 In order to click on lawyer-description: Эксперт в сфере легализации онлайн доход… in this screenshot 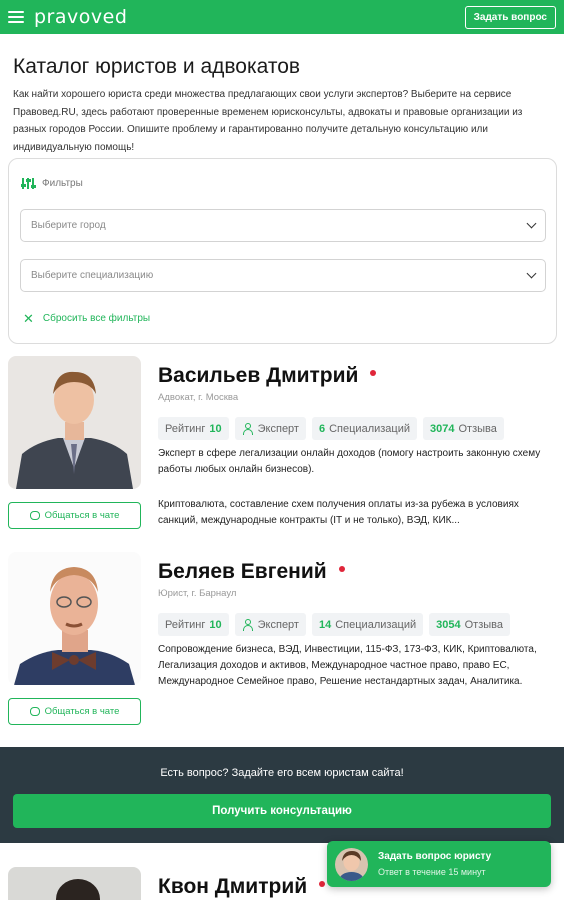, I will do `click(349, 461)`.